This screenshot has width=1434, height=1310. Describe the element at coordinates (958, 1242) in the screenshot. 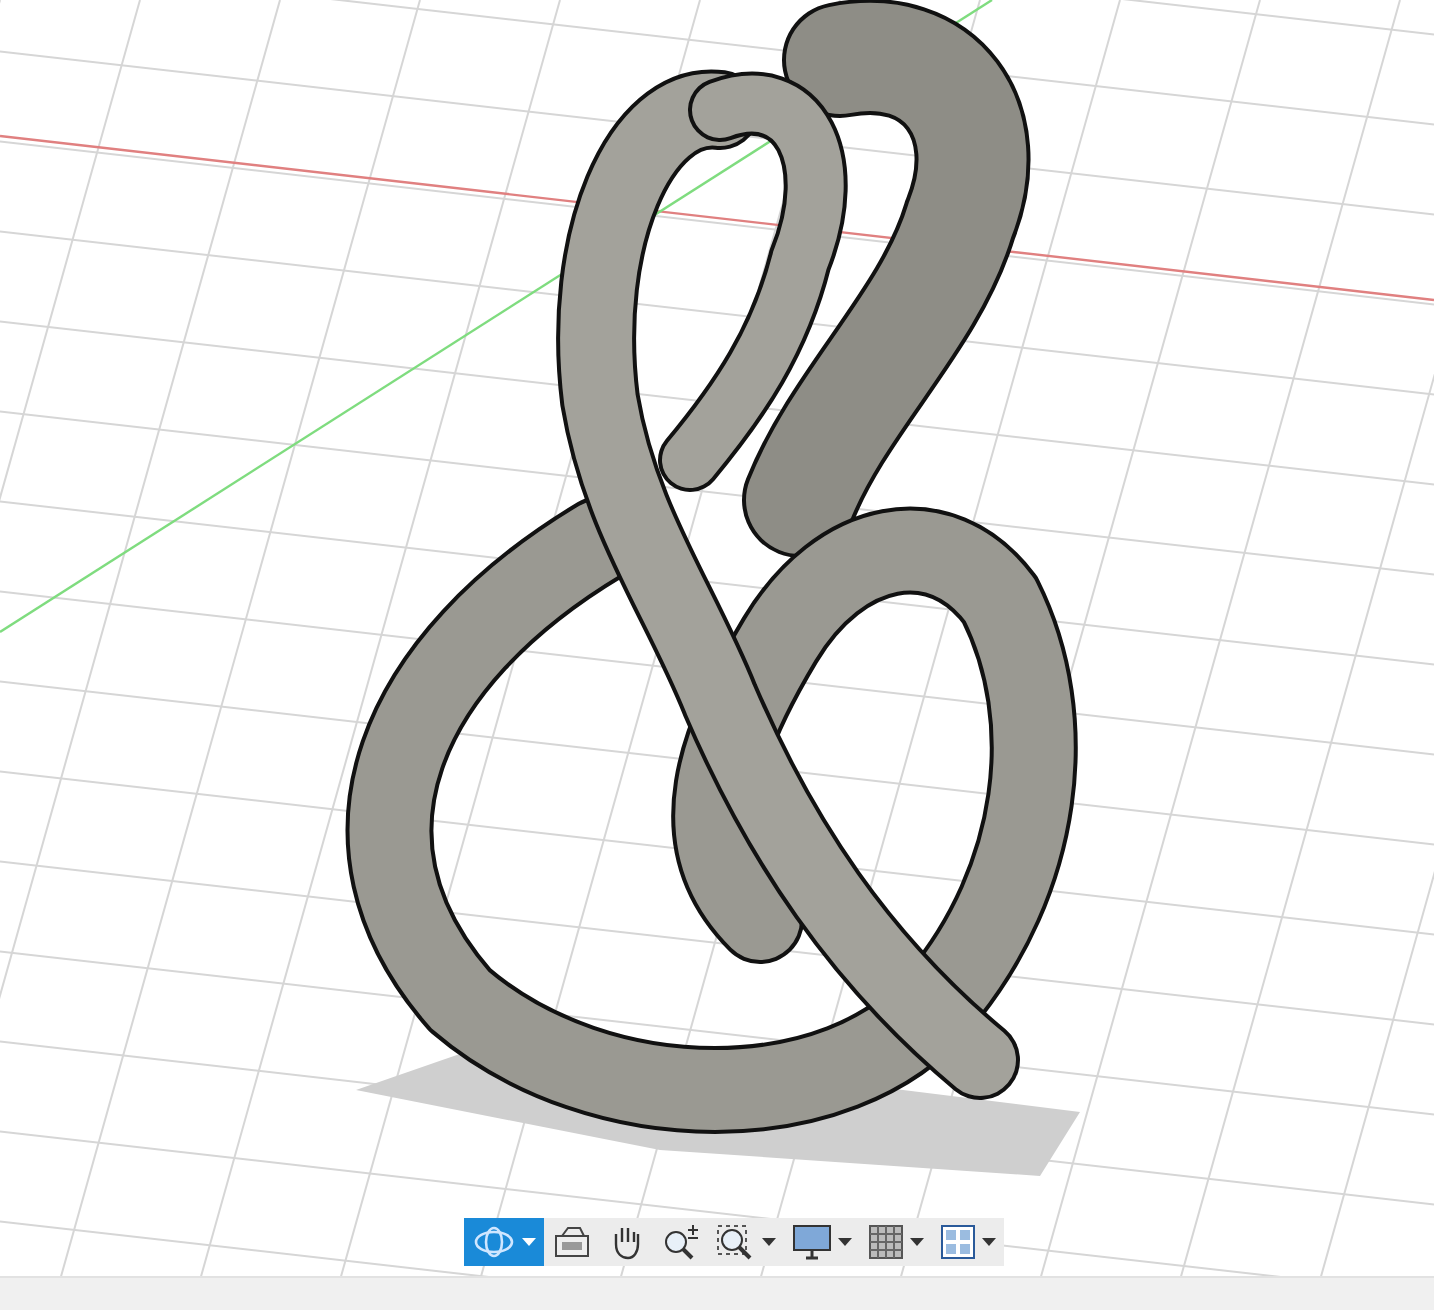

I see `four-pane-icon` at that location.